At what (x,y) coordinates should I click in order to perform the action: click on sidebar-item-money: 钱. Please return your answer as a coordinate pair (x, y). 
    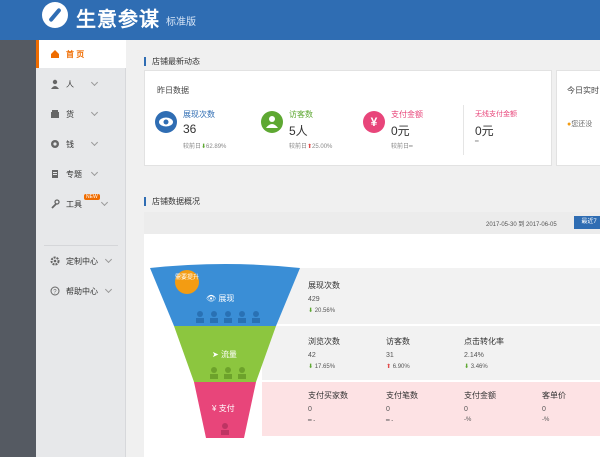
    Looking at the image, I should click on (81, 144).